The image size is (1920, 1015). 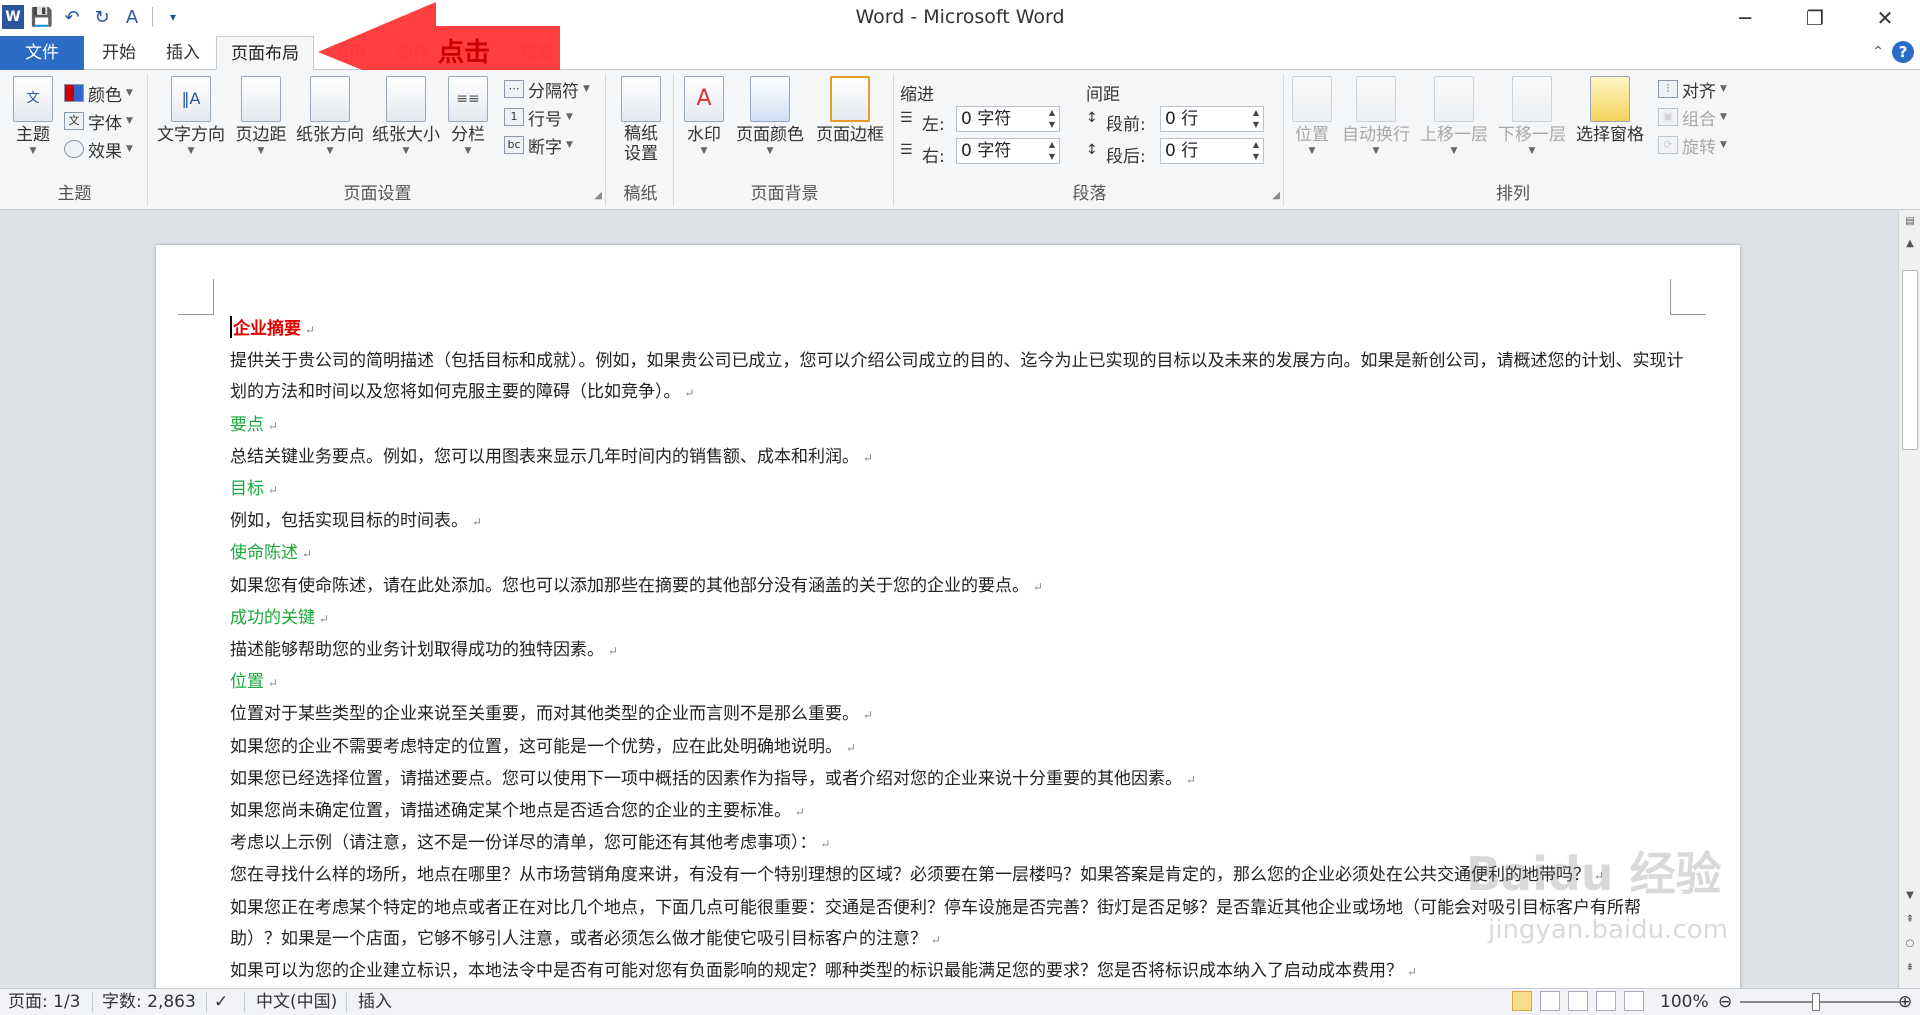 What do you see at coordinates (960, 330) in the screenshot?
I see `document-heading: 企业摘要 ↵` at bounding box center [960, 330].